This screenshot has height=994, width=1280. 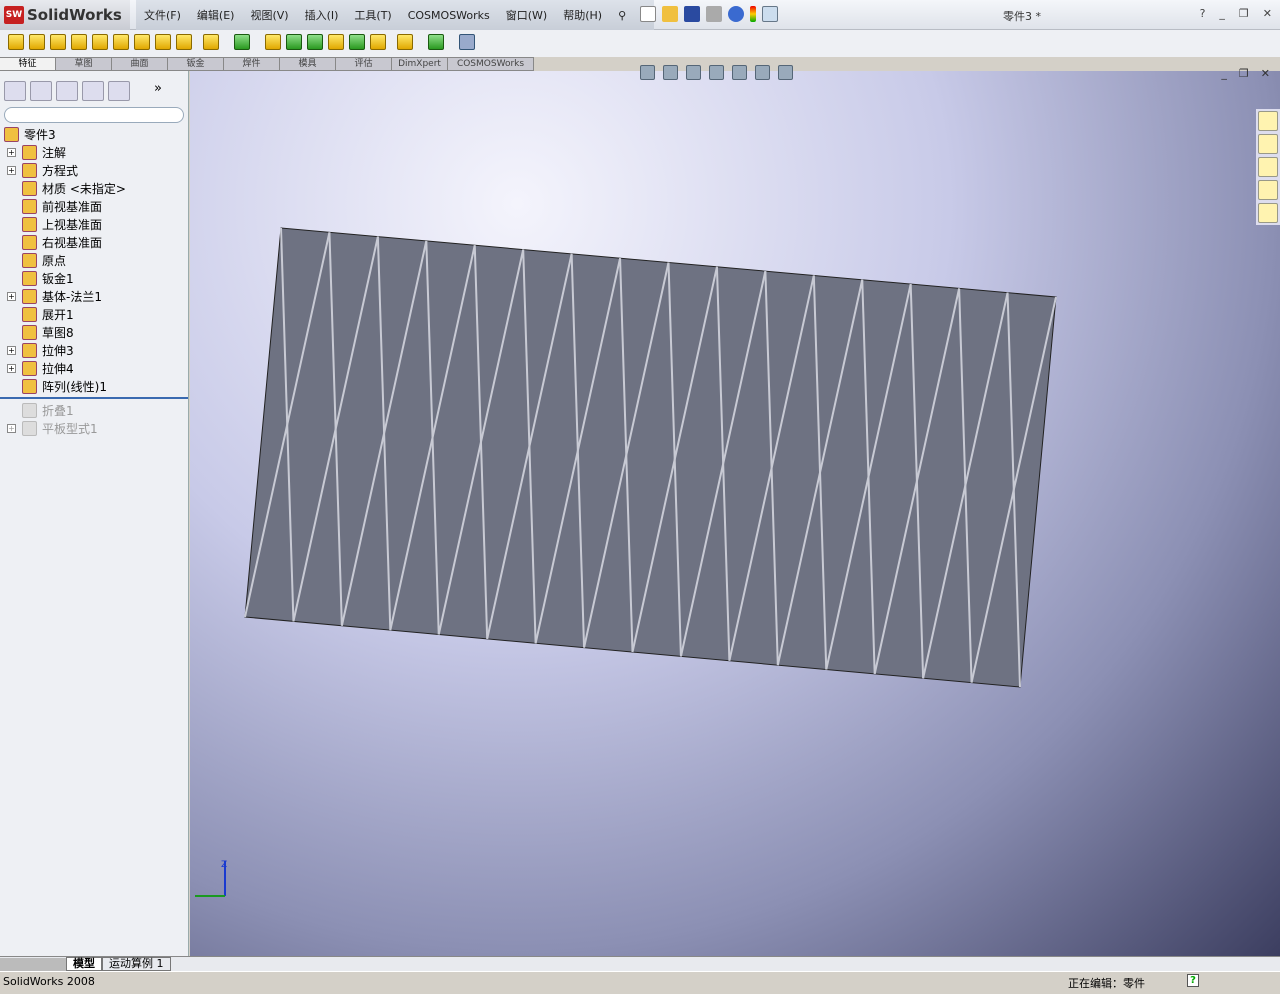 What do you see at coordinates (58, 42) in the screenshot?
I see `sweep-boss-icon` at bounding box center [58, 42].